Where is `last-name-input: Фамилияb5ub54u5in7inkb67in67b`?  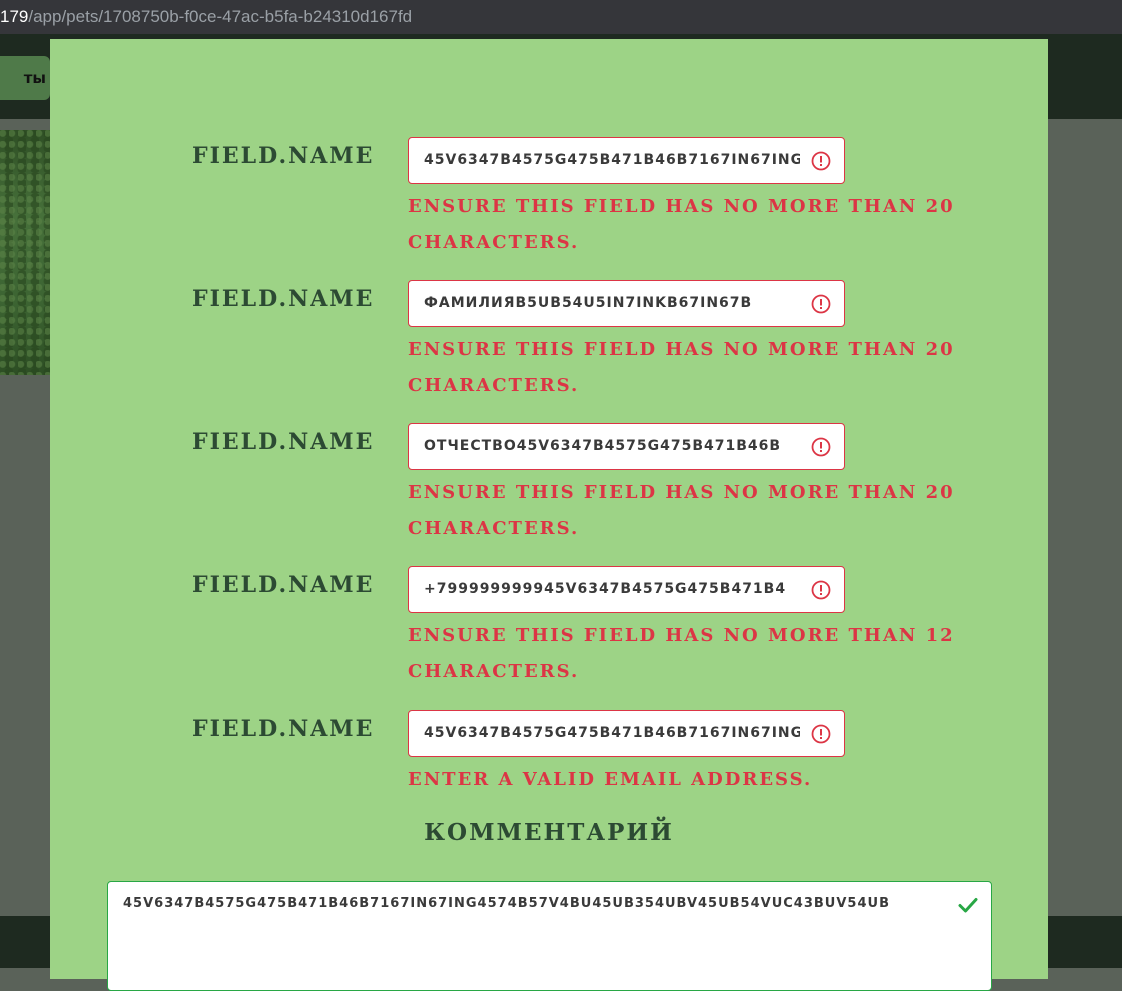 last-name-input: Фамилияb5ub54u5in7inkb67in67b is located at coordinates (626, 303).